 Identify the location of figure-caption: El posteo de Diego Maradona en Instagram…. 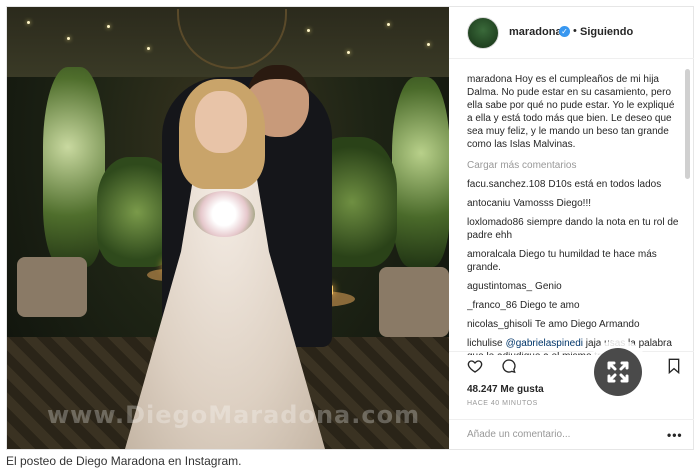
(124, 461).